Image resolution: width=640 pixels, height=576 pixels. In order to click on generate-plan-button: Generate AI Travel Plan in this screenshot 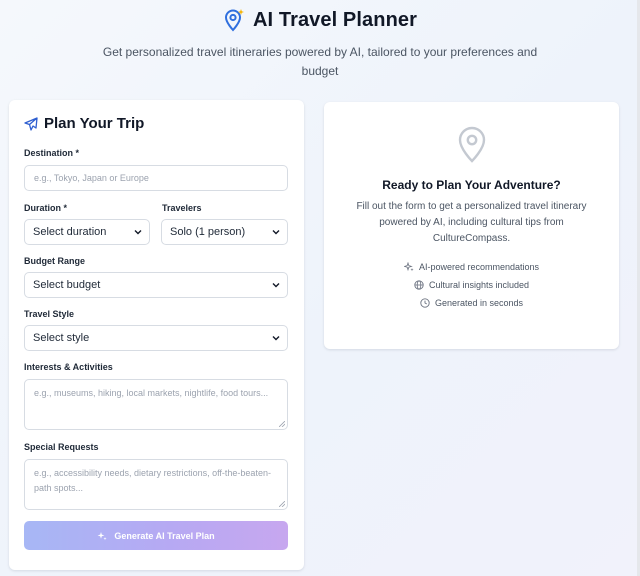, I will do `click(156, 535)`.